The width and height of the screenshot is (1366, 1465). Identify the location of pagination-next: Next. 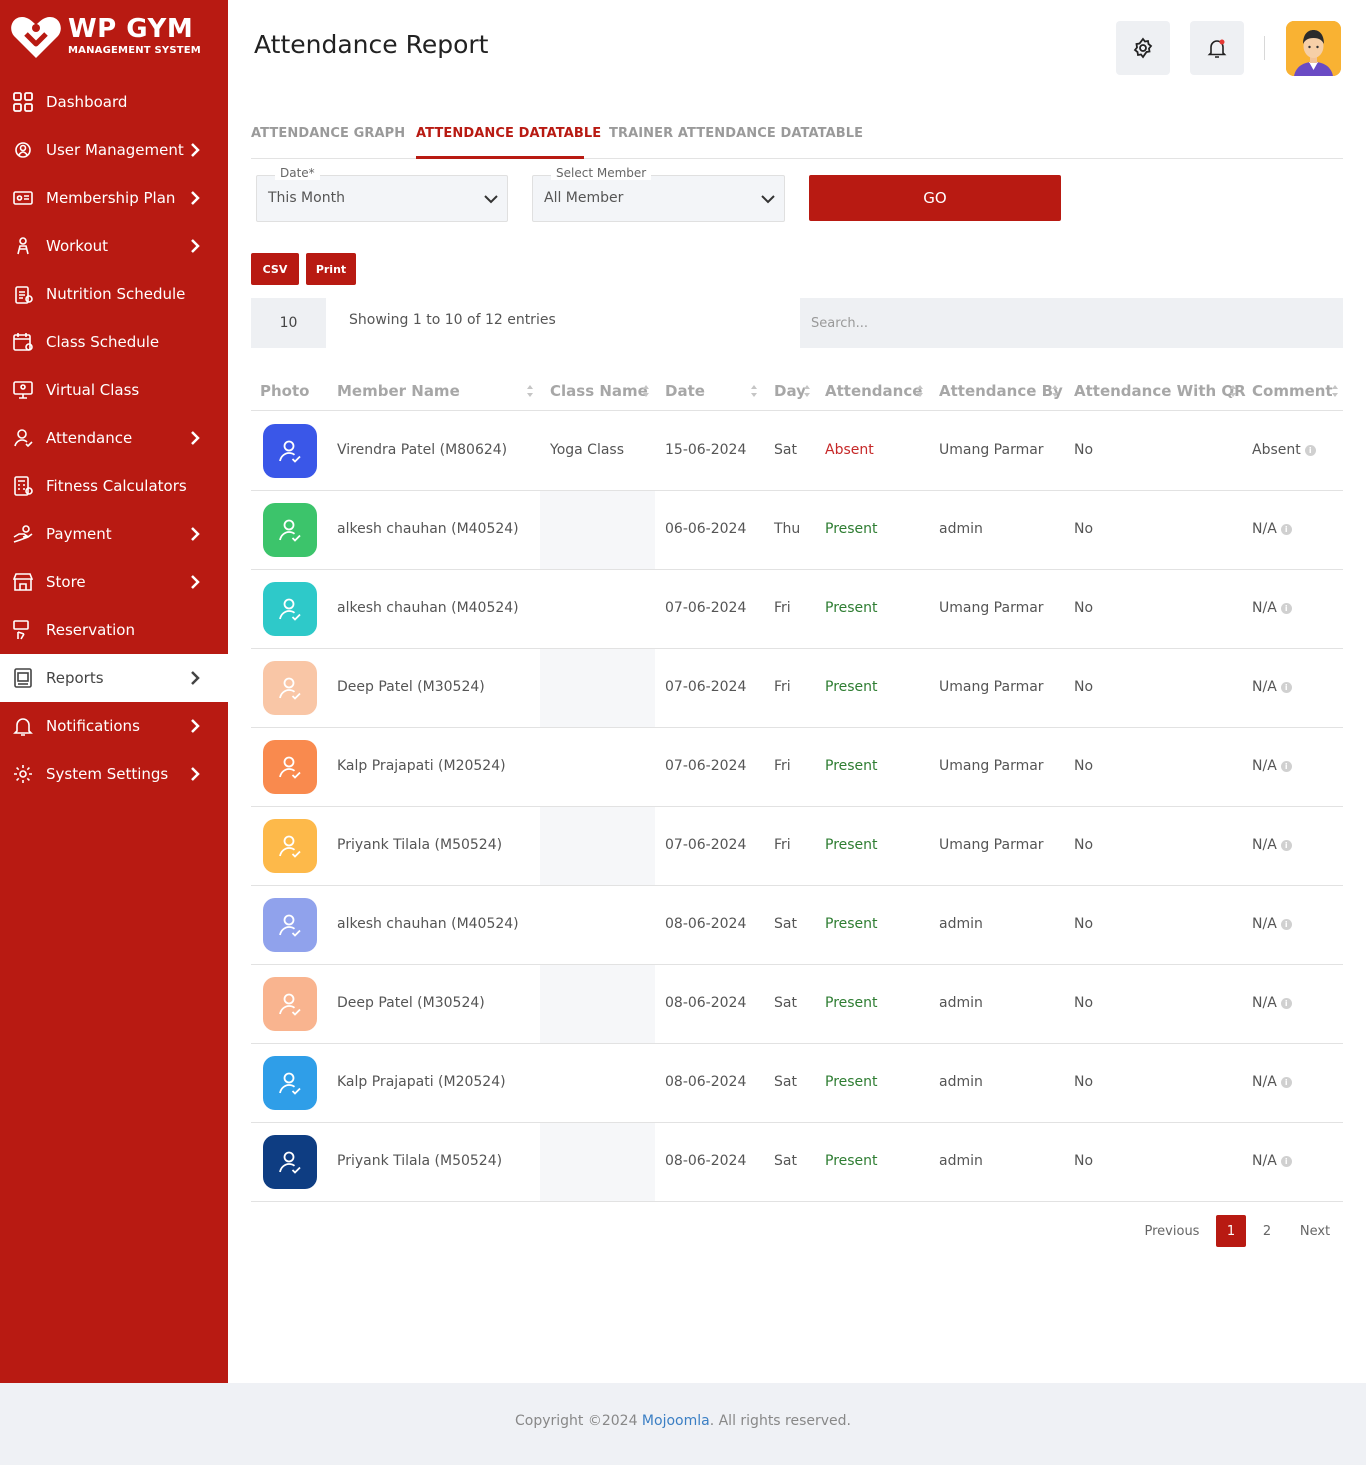
(1315, 1231).